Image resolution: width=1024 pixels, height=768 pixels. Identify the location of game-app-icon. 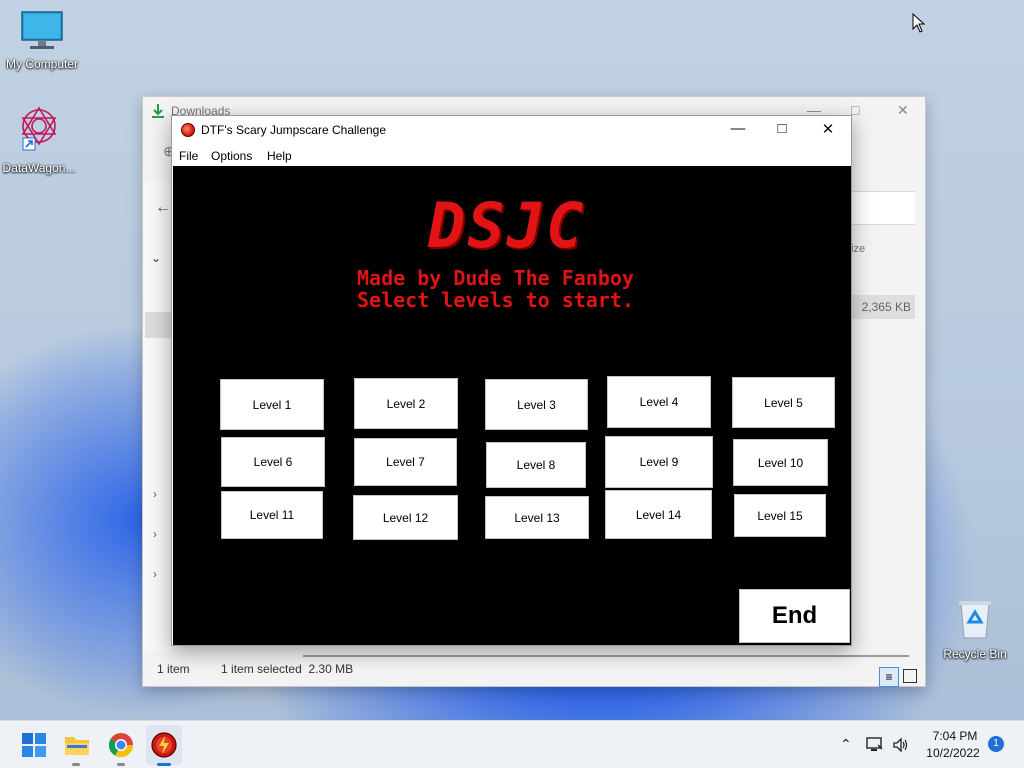
(164, 745).